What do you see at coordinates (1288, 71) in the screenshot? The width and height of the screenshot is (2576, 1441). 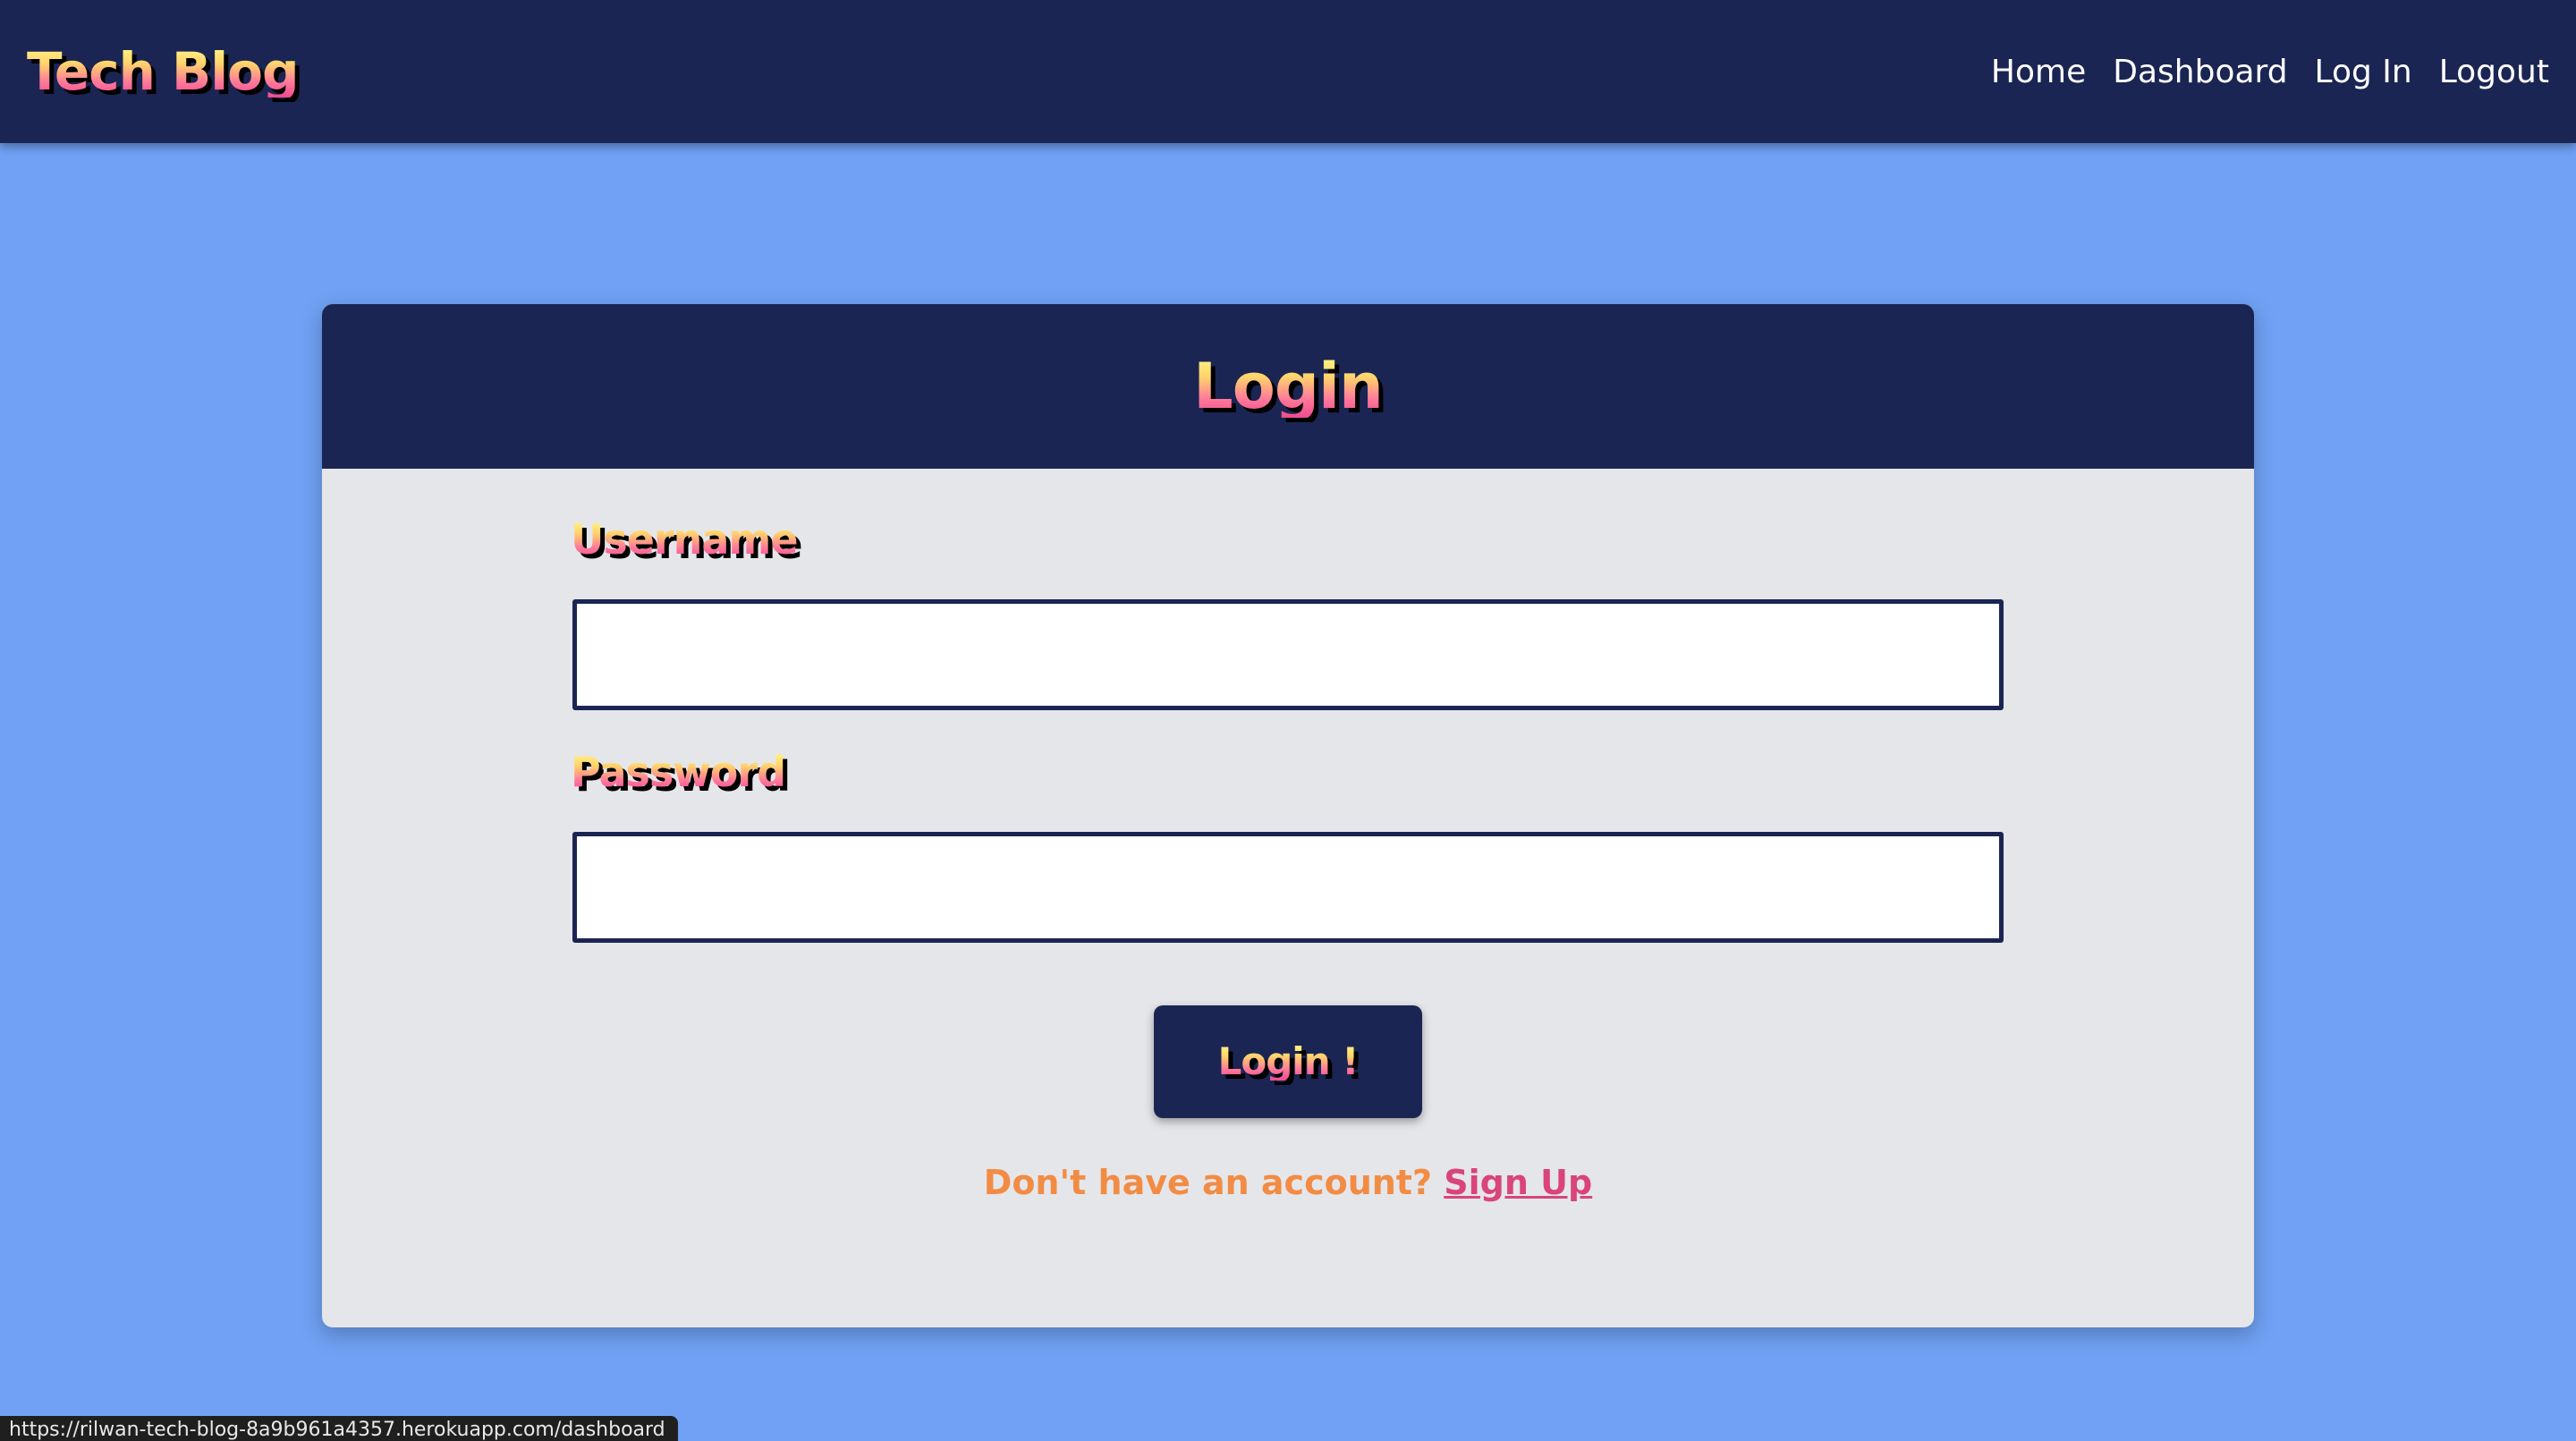 I see `navbar: Tech Blog Home Dashboard Log In Logout` at bounding box center [1288, 71].